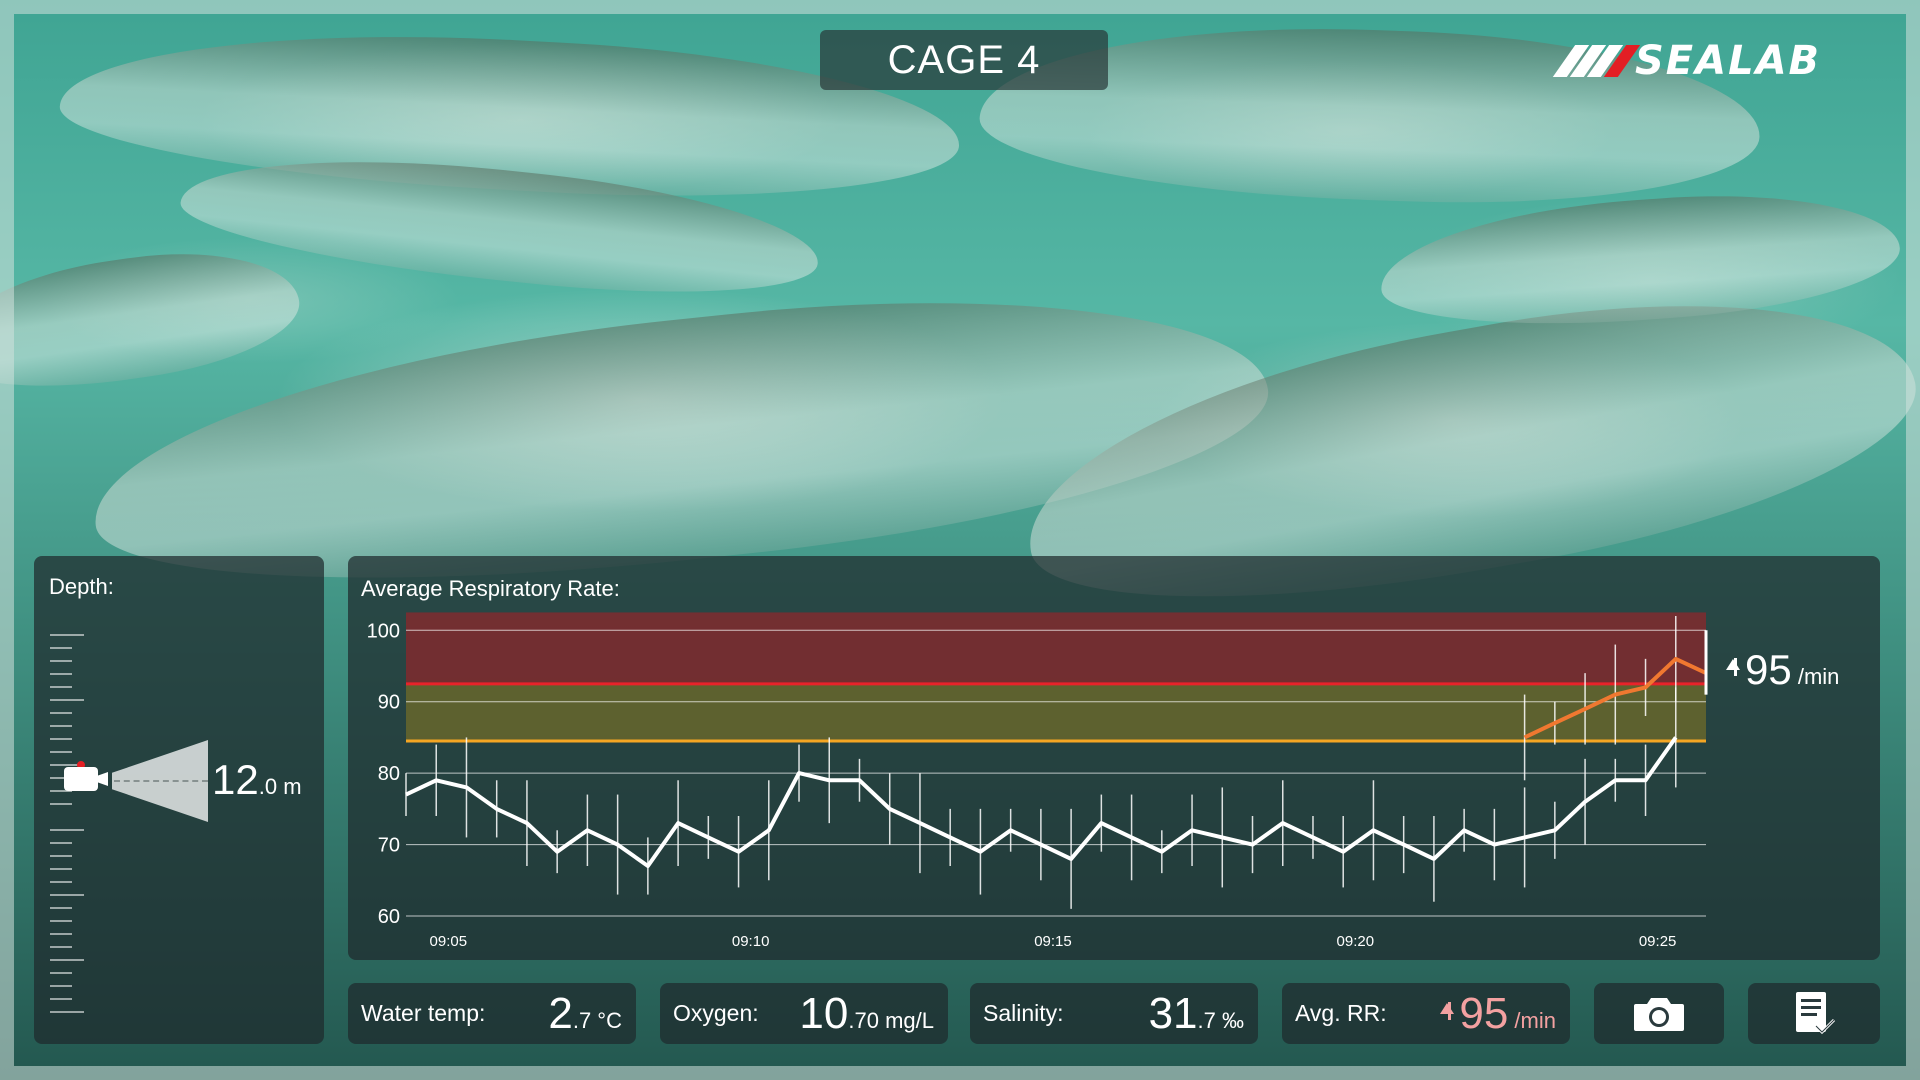  Describe the element at coordinates (1114, 1013) in the screenshot. I see `salinity-panel: Salinity: 31.7 ‰` at that location.